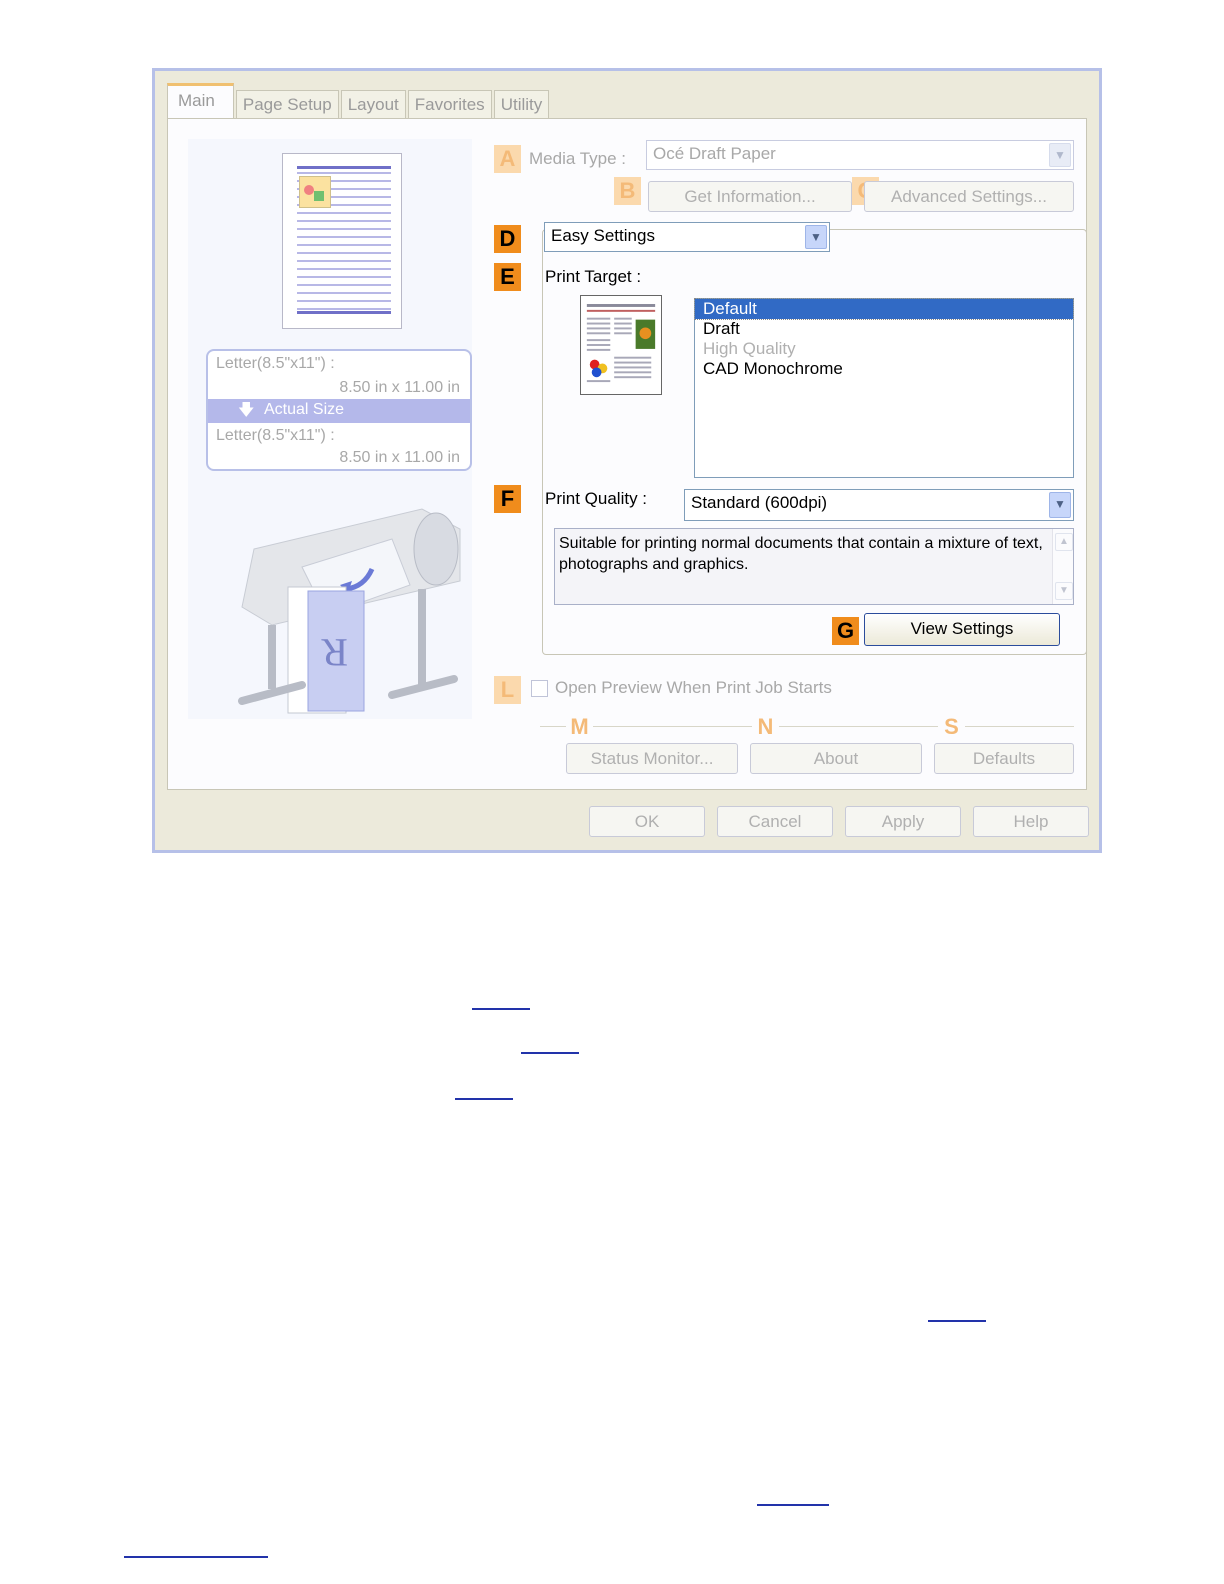  What do you see at coordinates (349, 611) in the screenshot?
I see `printer-illustration: R` at bounding box center [349, 611].